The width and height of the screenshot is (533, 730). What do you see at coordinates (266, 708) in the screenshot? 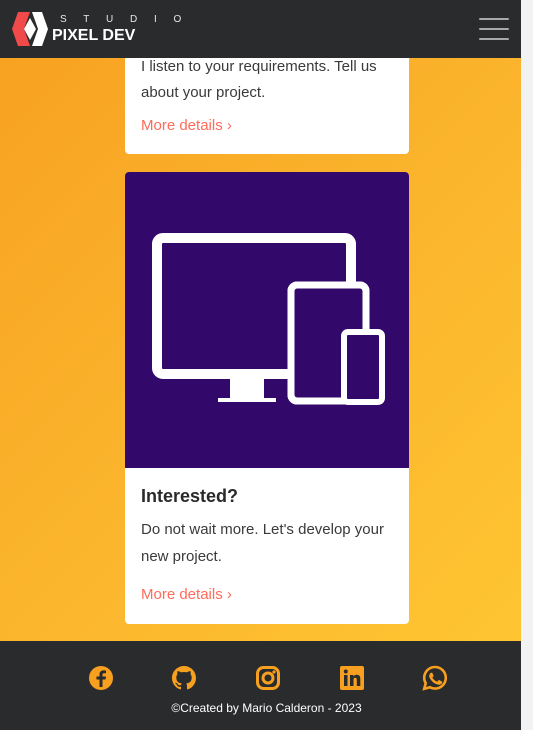
I see `copyright-text: ©Created by Mario Calderon - 2023` at bounding box center [266, 708].